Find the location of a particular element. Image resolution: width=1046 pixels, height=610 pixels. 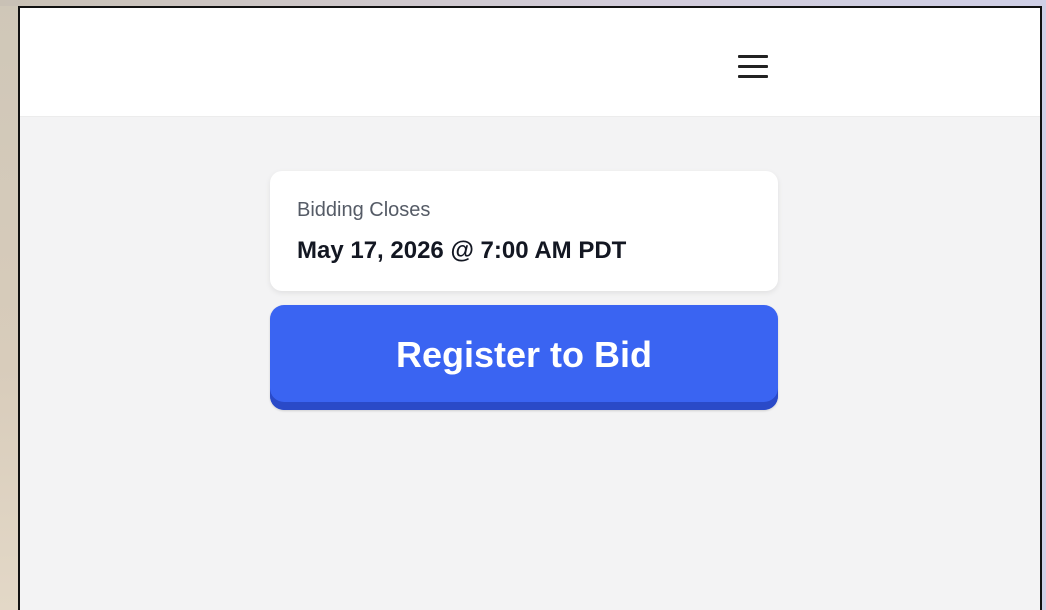

desktop-background-right is located at coordinates (1044, 305).